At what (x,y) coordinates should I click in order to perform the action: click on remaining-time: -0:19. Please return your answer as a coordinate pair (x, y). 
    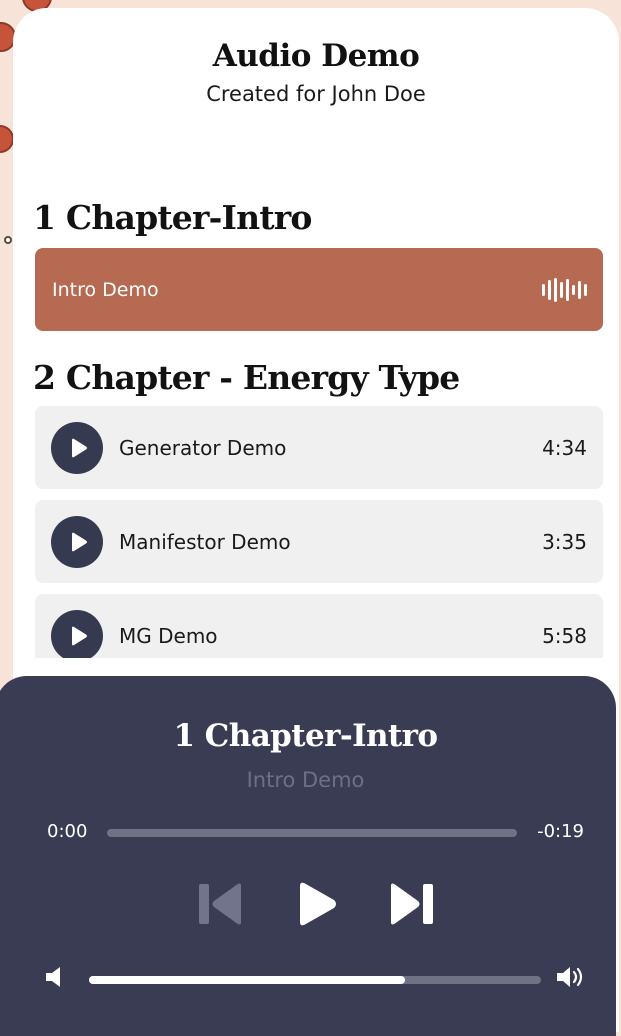
    Looking at the image, I should click on (560, 831).